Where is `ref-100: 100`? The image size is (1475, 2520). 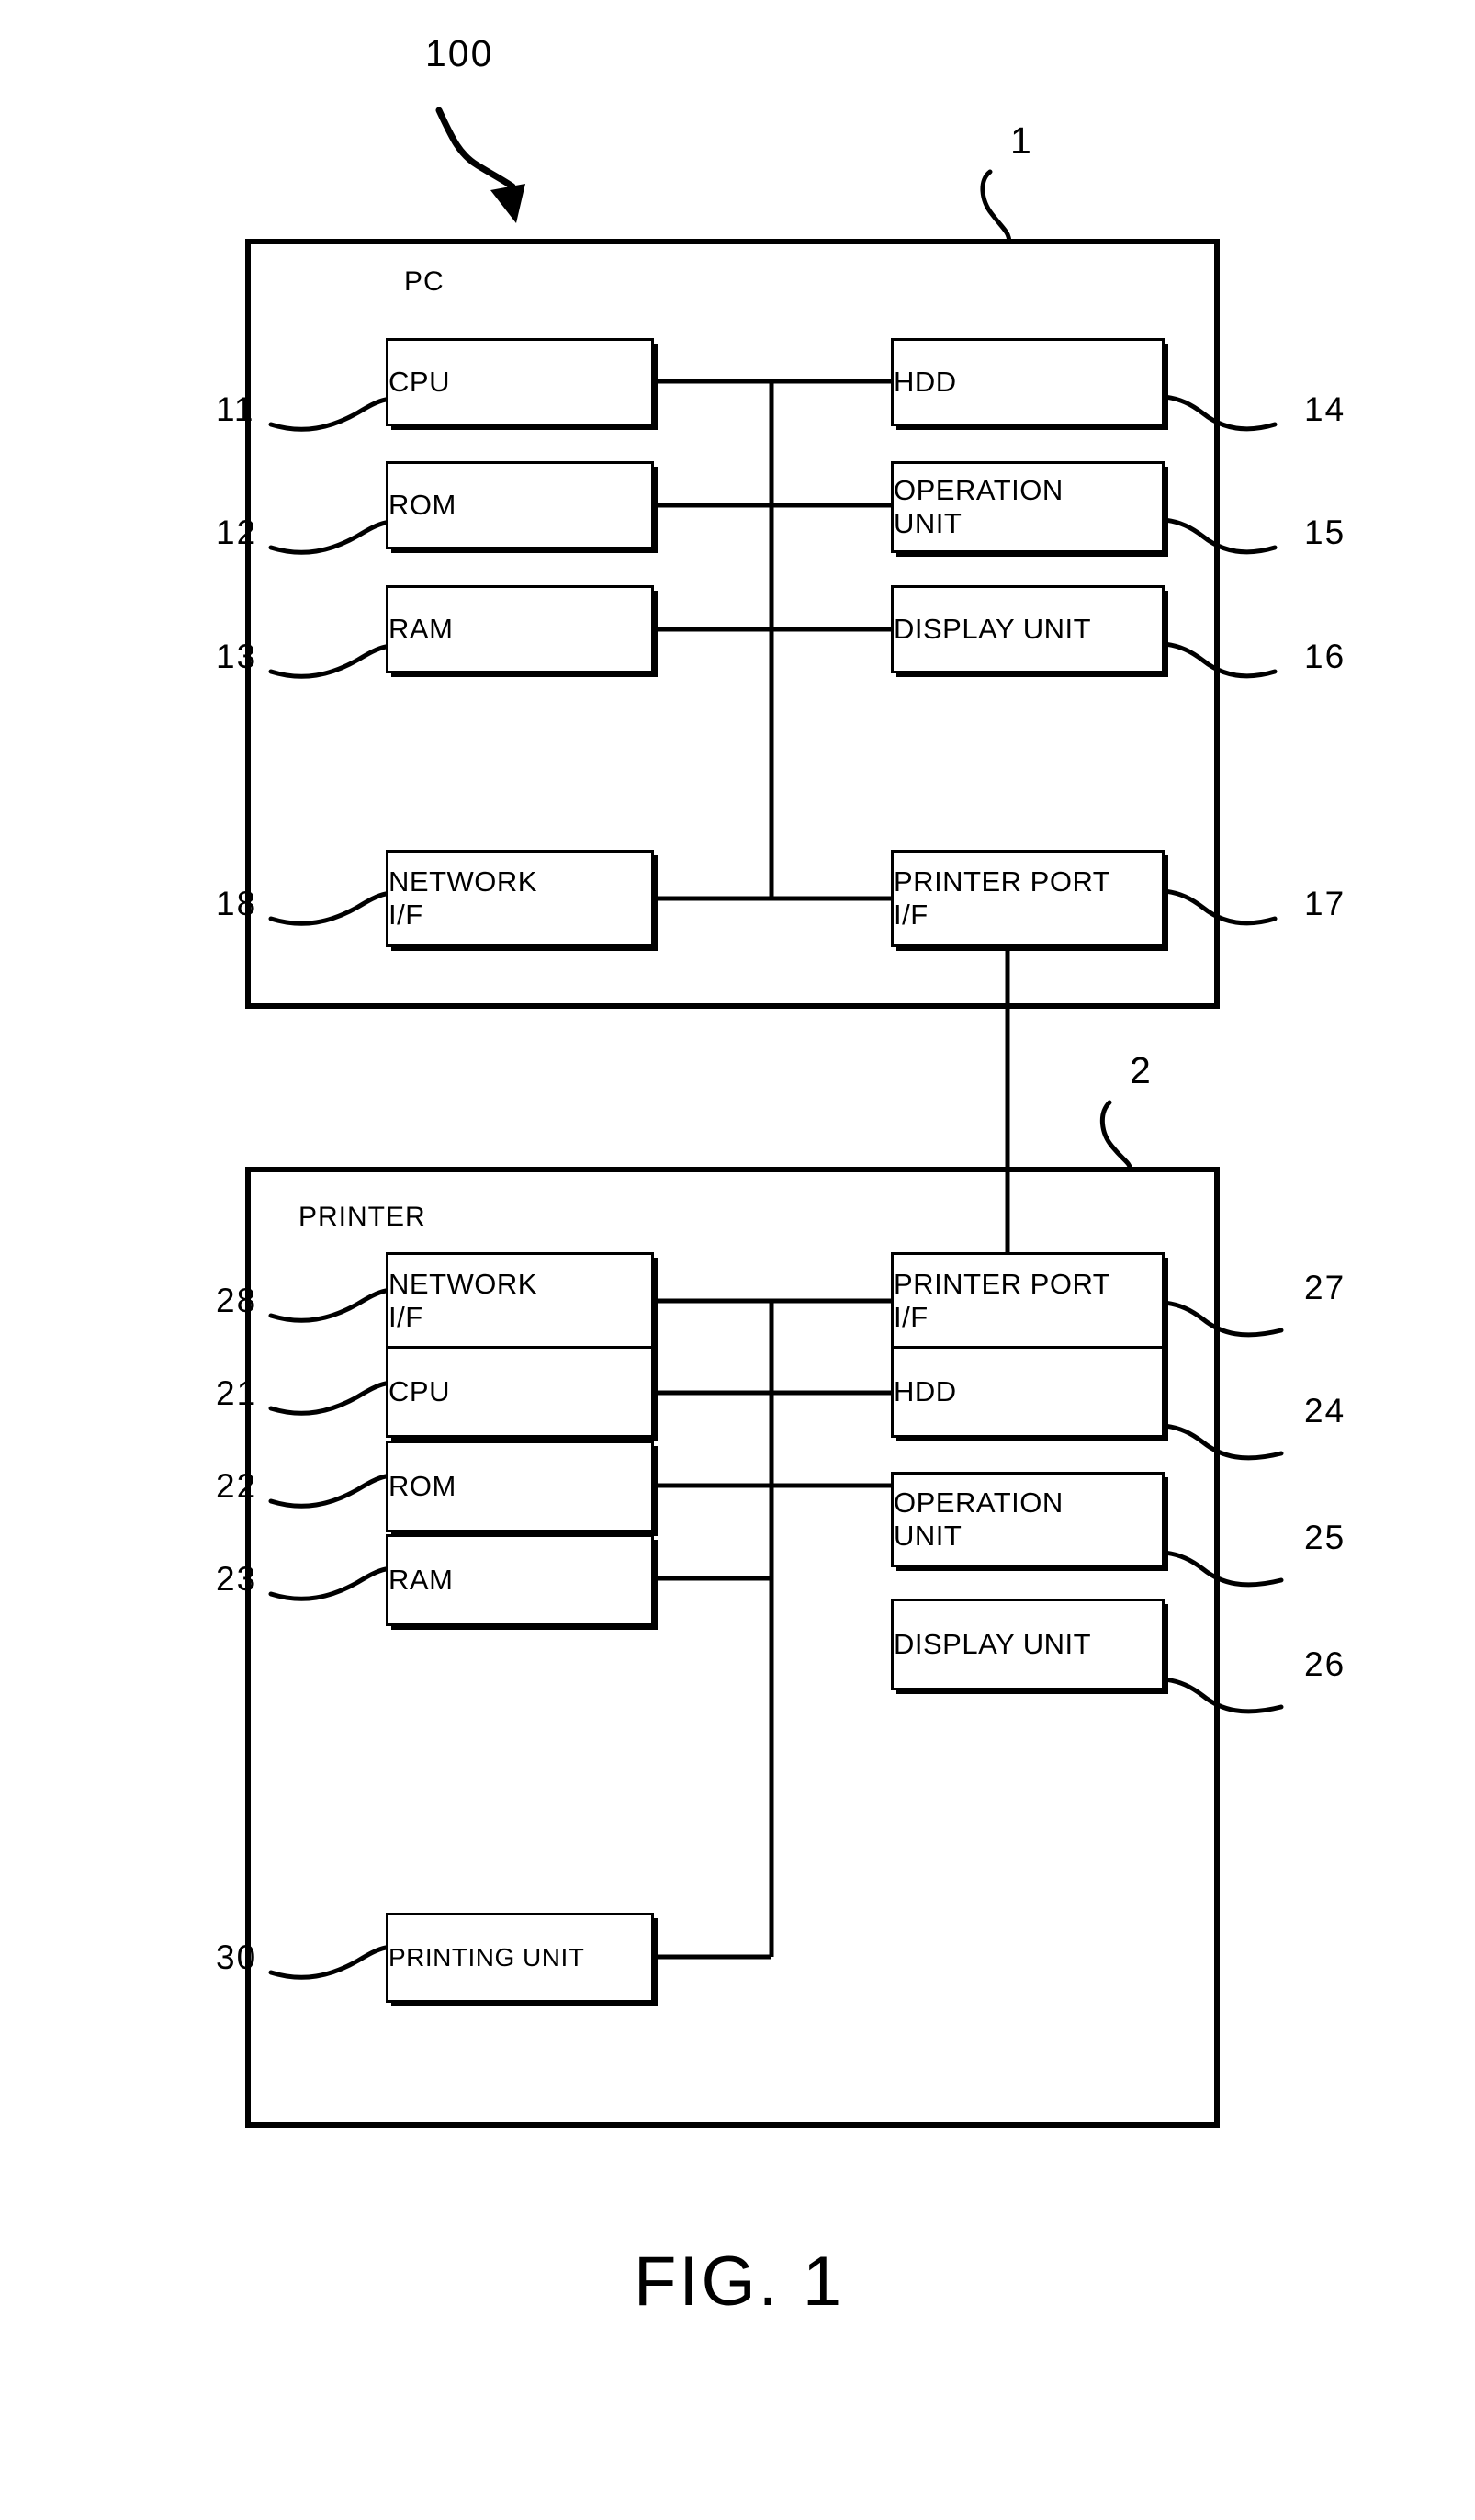 ref-100: 100 is located at coordinates (459, 53).